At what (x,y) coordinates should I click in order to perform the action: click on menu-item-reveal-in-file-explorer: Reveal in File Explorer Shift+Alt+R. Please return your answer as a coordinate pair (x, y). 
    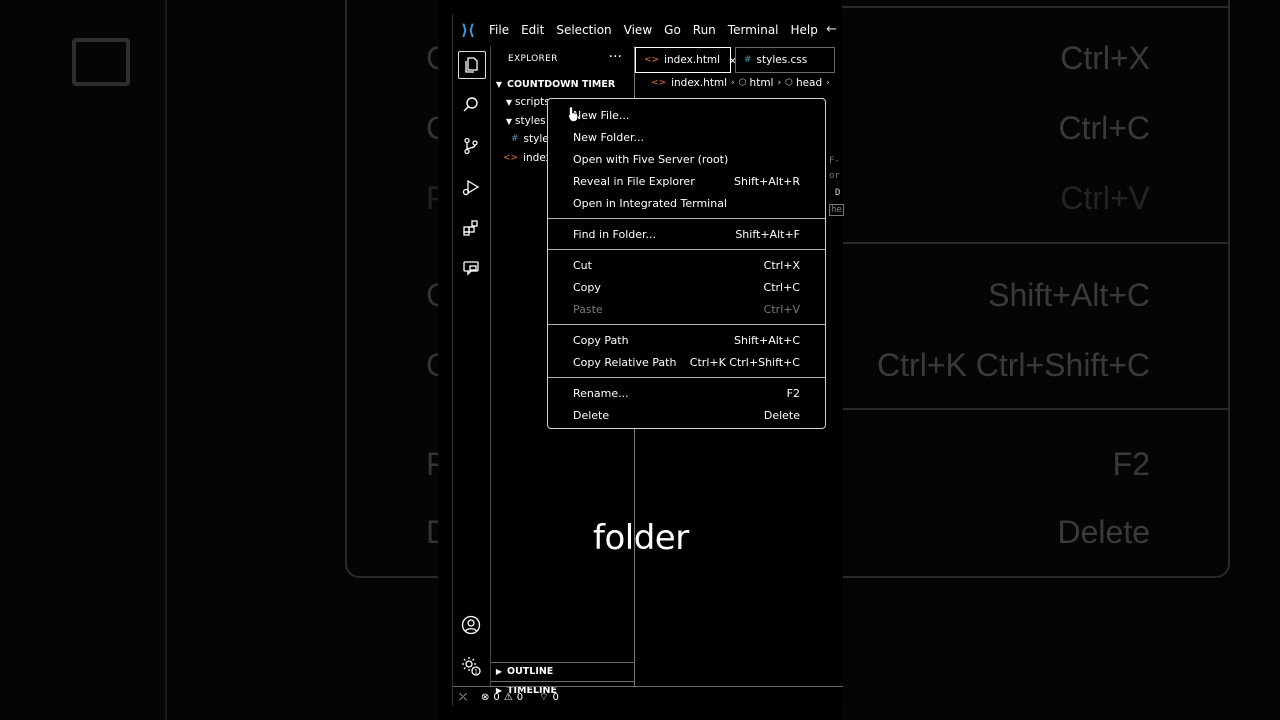
    Looking at the image, I should click on (686, 181).